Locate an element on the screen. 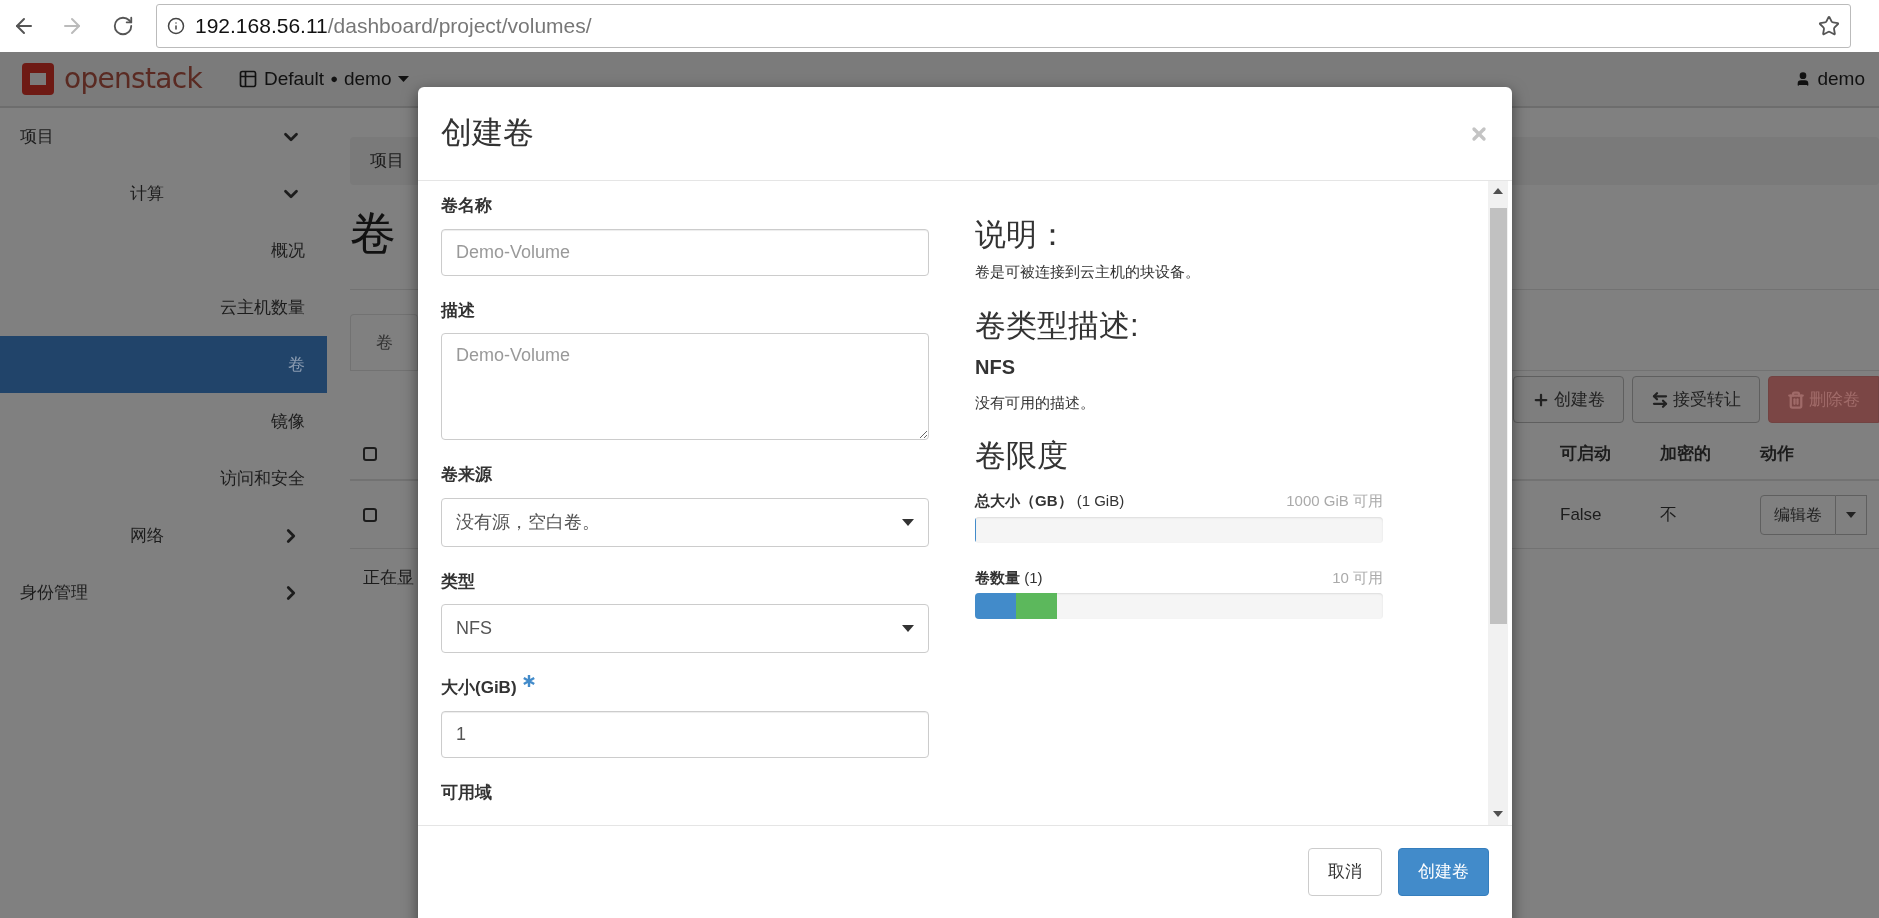  field-label: 描述 is located at coordinates (458, 310).